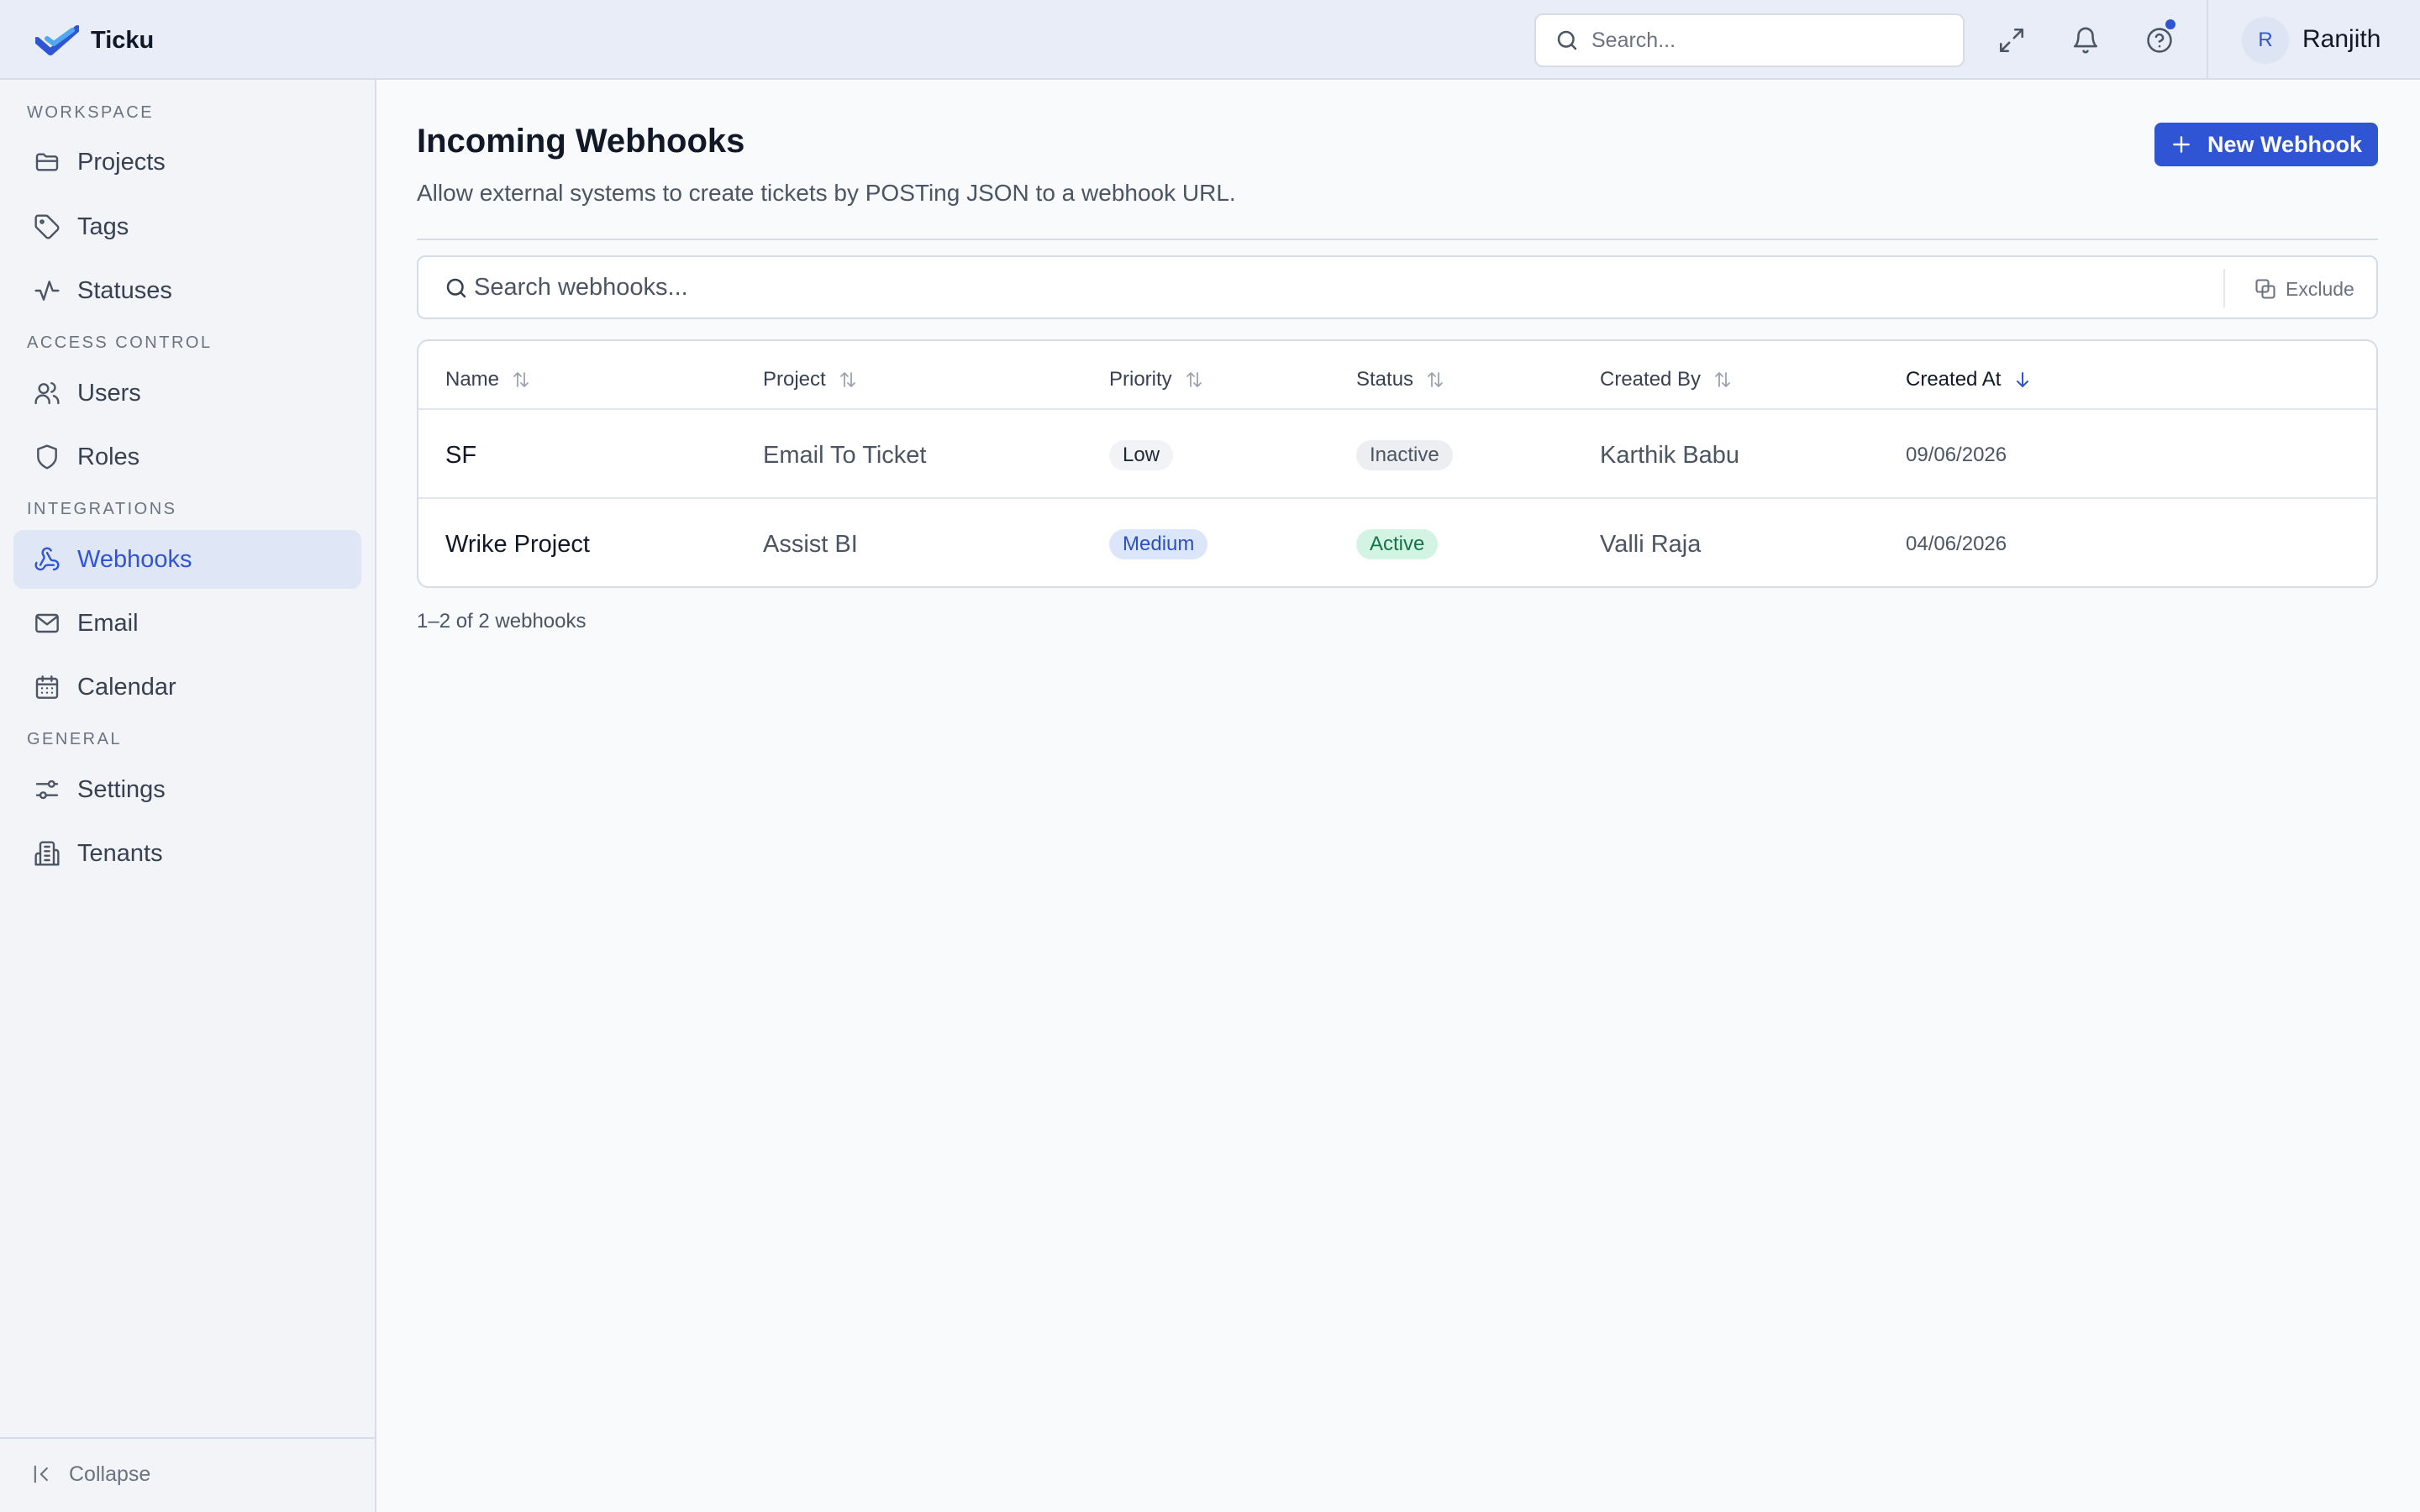 Image resolution: width=2420 pixels, height=1512 pixels. Describe the element at coordinates (1401, 380) in the screenshot. I see `column-header-status: Status` at that location.